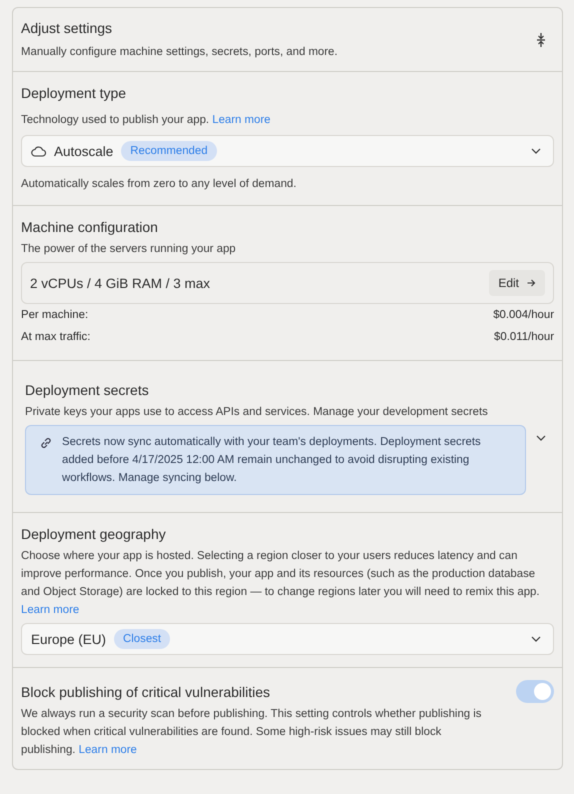 The width and height of the screenshot is (574, 794). What do you see at coordinates (281, 583) in the screenshot?
I see `section-description: Choose where your app is hosted. Selecting a region closer to your users reduces latency and can improve performance. Once you publish, your app and its resources (such as the production database and Object Storage) are locked to this region — to change regions later you will need to remix this app. Learn more` at bounding box center [281, 583].